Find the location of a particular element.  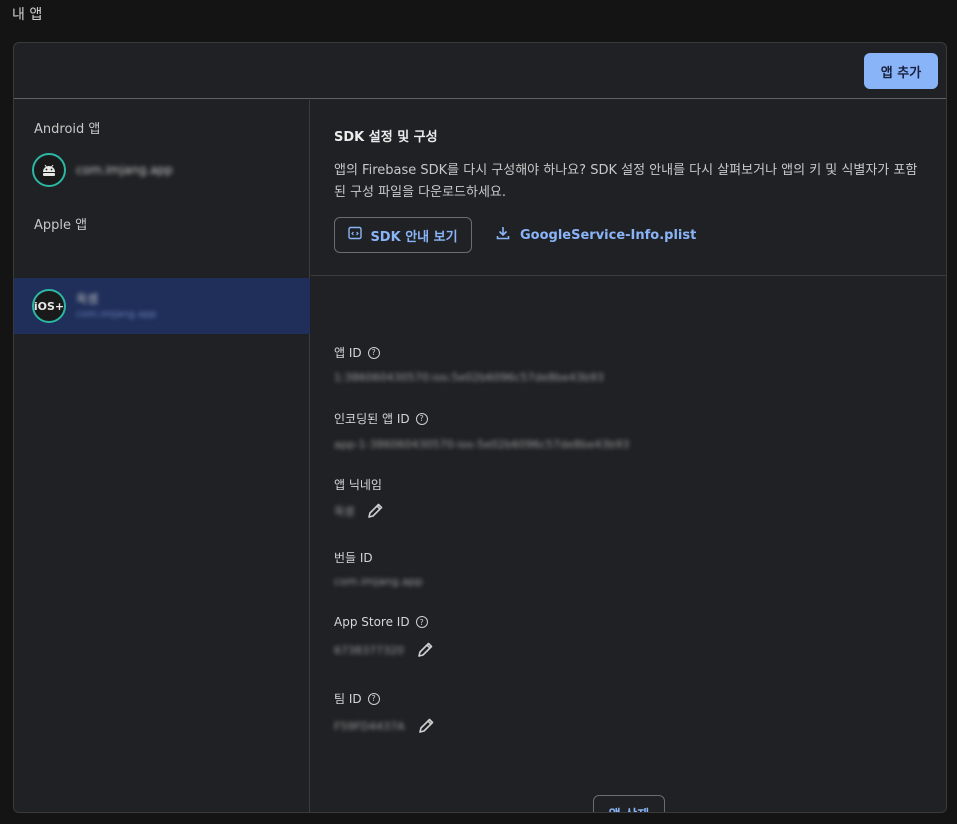

app-store-id-value: 6738377320 is located at coordinates (369, 650).